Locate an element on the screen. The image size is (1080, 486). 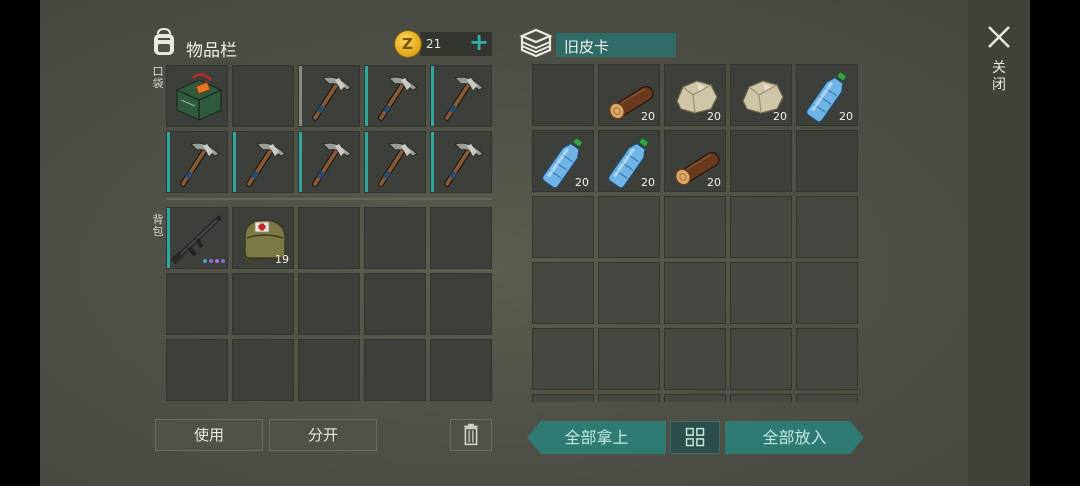
supply-crate-icon is located at coordinates (199, 97).